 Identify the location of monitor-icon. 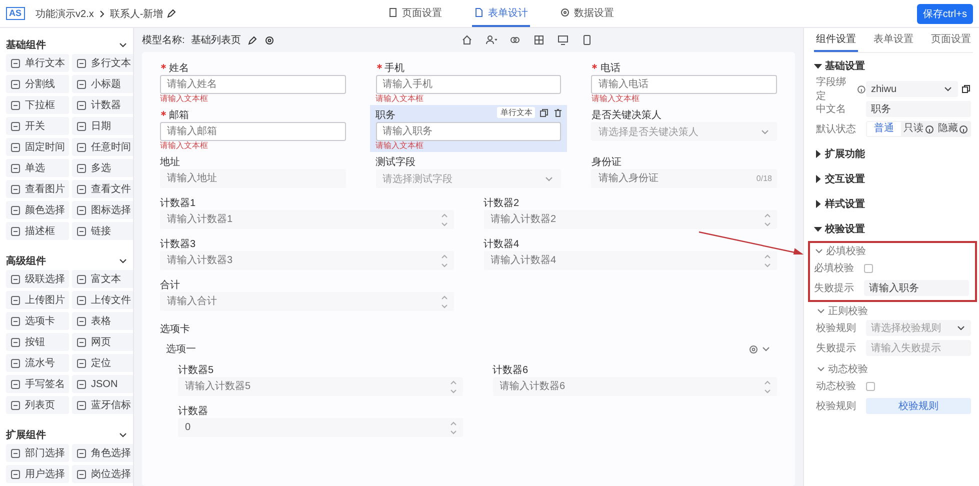
(562, 40).